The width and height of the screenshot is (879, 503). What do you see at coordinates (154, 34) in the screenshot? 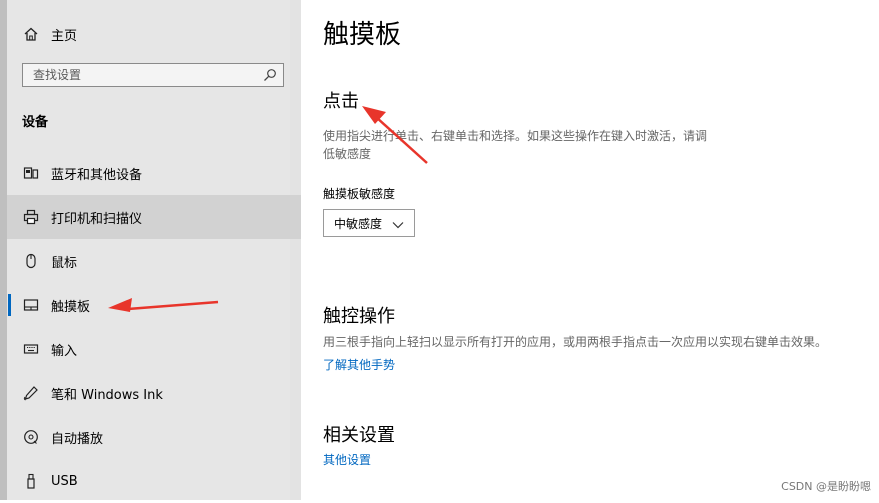
I see `sidebar-item-home: 主页` at bounding box center [154, 34].